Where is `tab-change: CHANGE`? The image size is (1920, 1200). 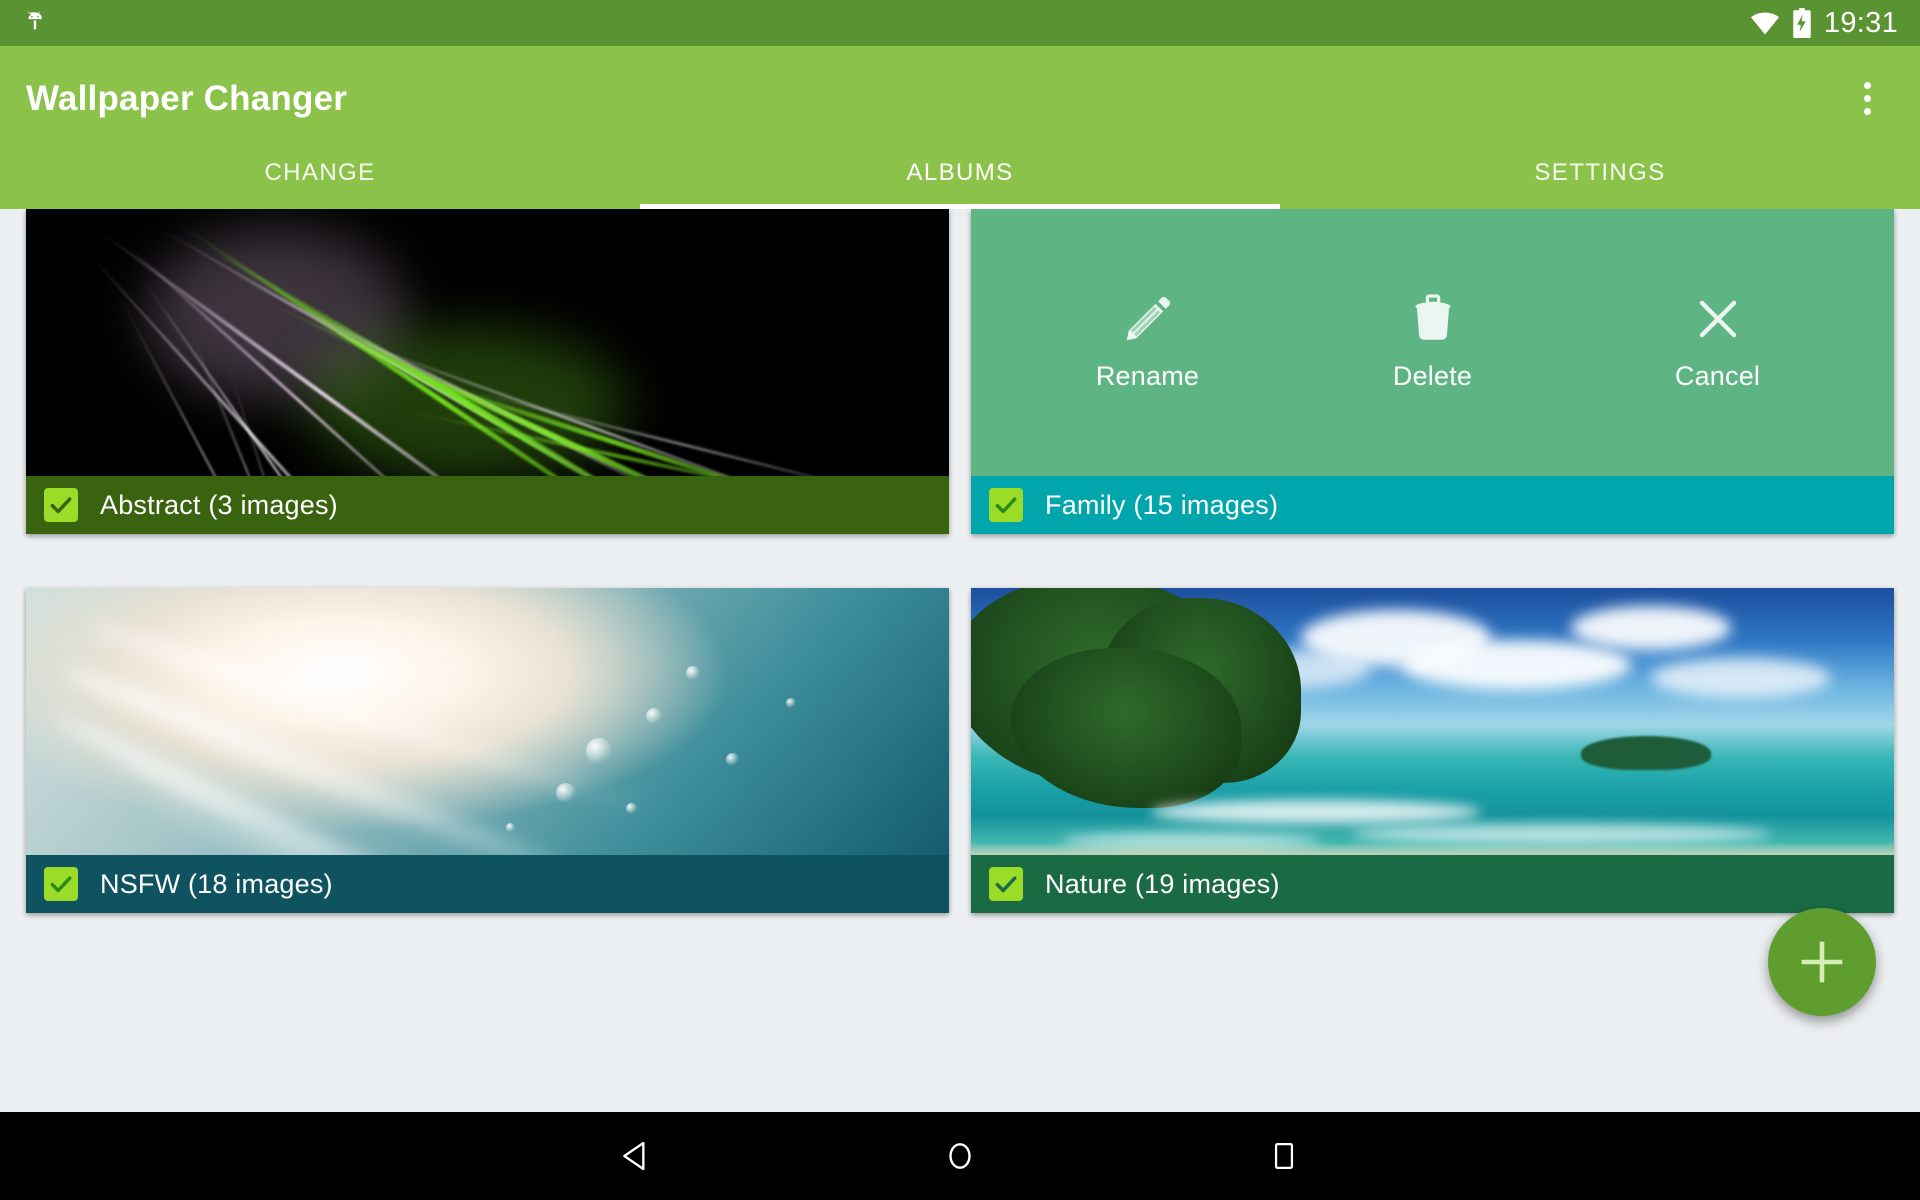
tab-change: CHANGE is located at coordinates (320, 180).